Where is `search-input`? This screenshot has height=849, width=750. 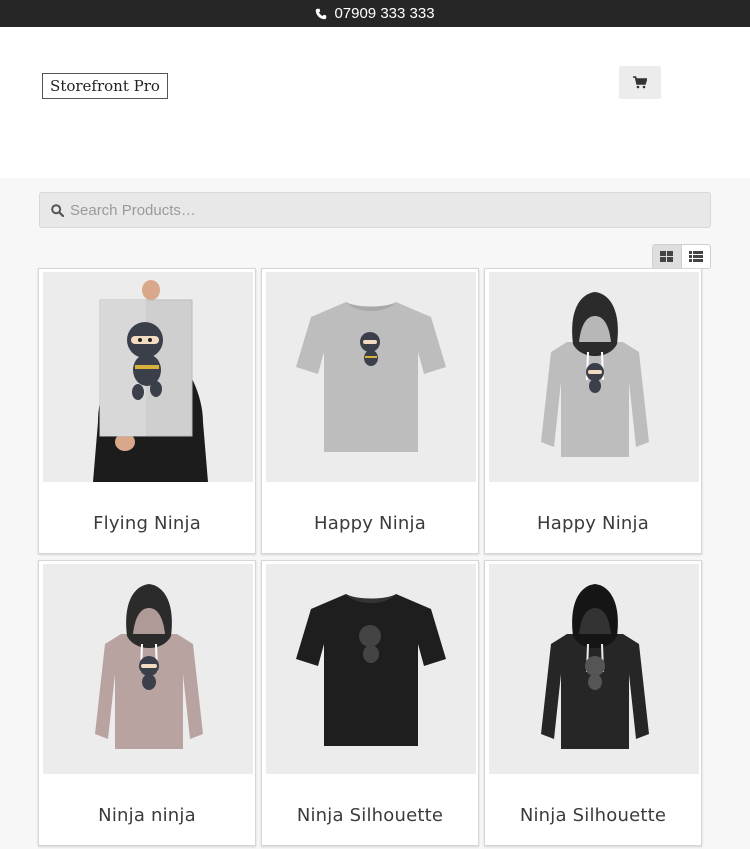
search-input is located at coordinates (370, 210).